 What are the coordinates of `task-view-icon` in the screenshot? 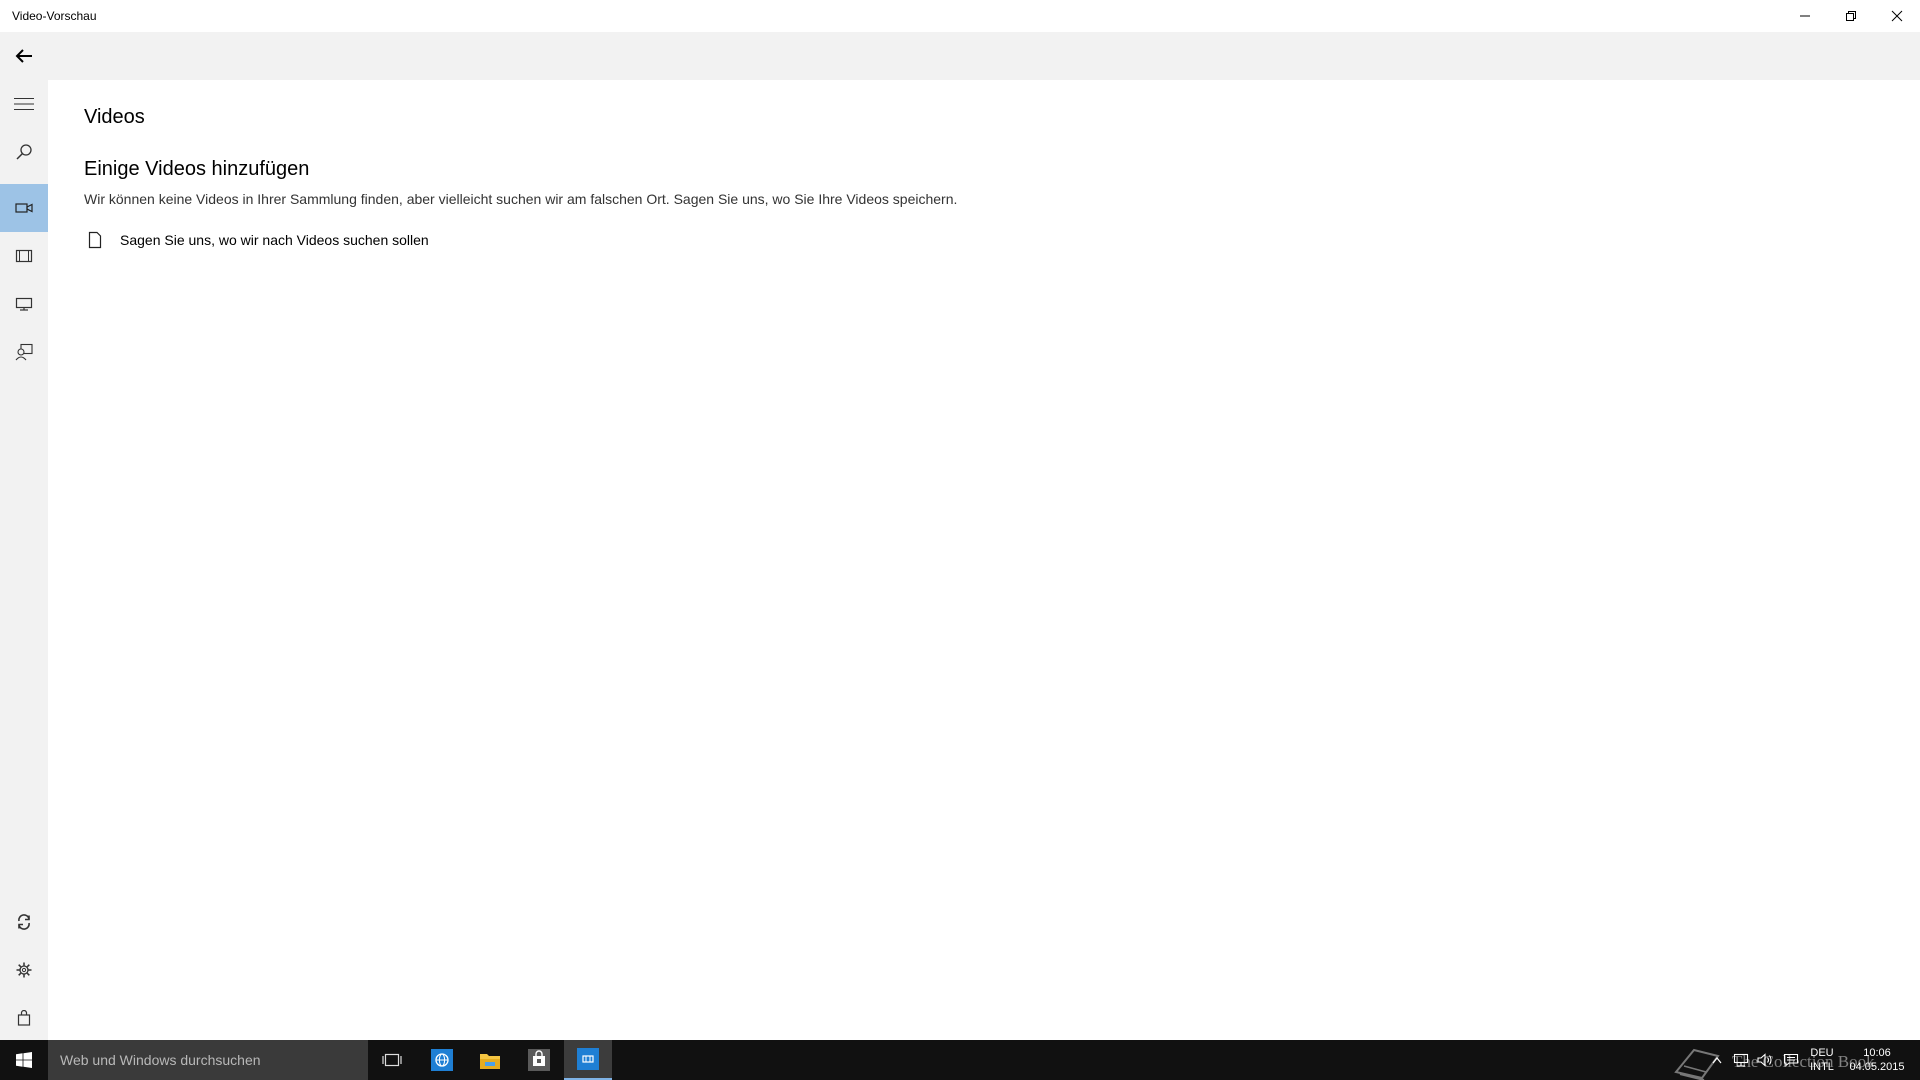 It's located at (392, 1060).